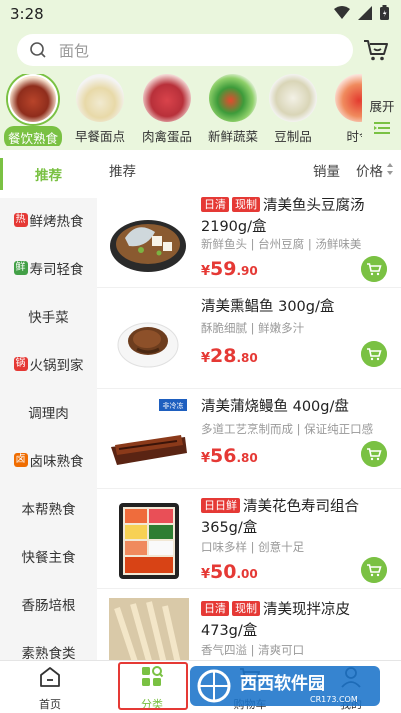 The image size is (401, 713). I want to click on sidebar-item-label: 香肠培根, so click(48, 606).